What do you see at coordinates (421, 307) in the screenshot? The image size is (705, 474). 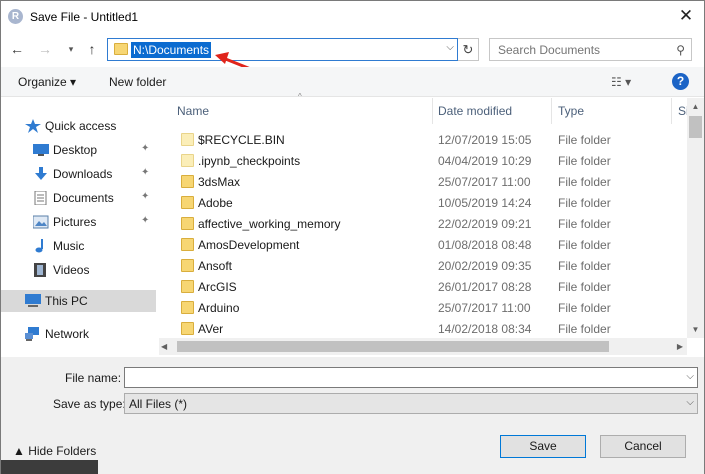 I see `file-row: Arduino 25/07/2017 11:00 File folder` at bounding box center [421, 307].